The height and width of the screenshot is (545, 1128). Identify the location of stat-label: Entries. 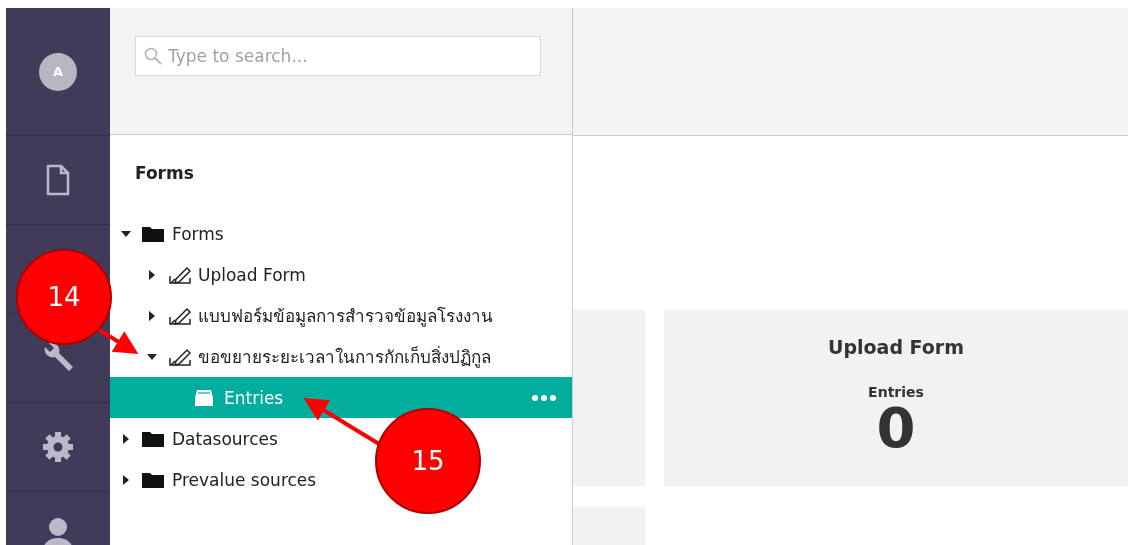
(896, 392).